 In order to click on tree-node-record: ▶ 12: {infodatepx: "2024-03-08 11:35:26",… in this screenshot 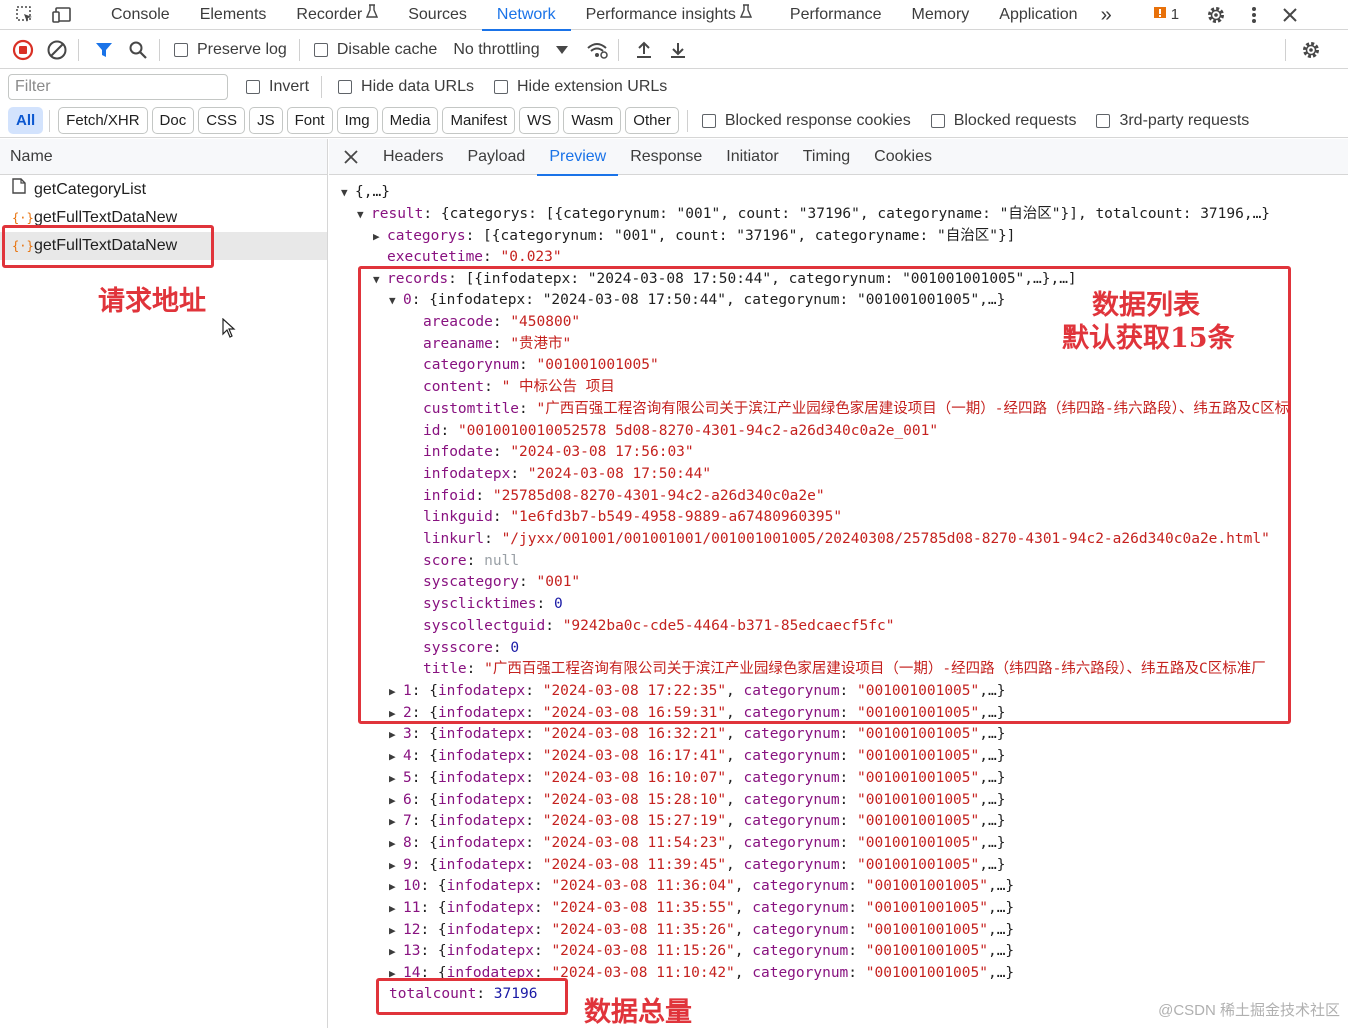, I will do `click(701, 930)`.